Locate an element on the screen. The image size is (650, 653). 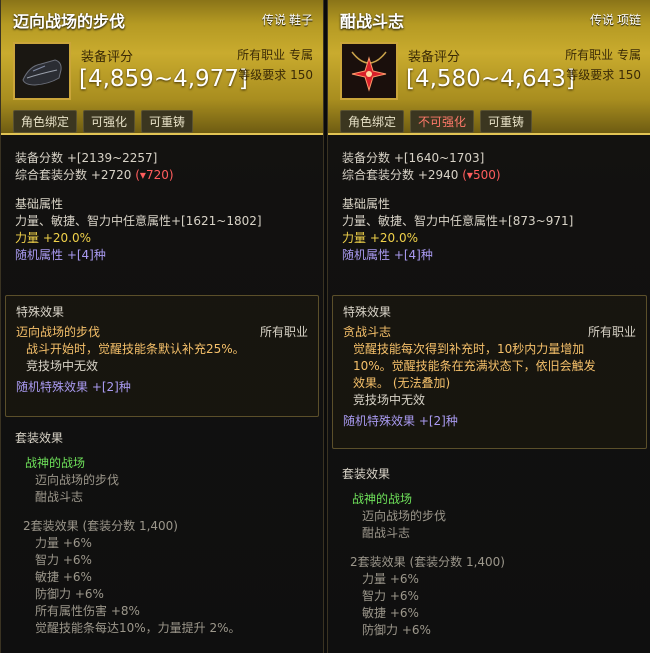
item-tags: 角色绑定 可强化 可重铸 is located at coordinates (103, 121).